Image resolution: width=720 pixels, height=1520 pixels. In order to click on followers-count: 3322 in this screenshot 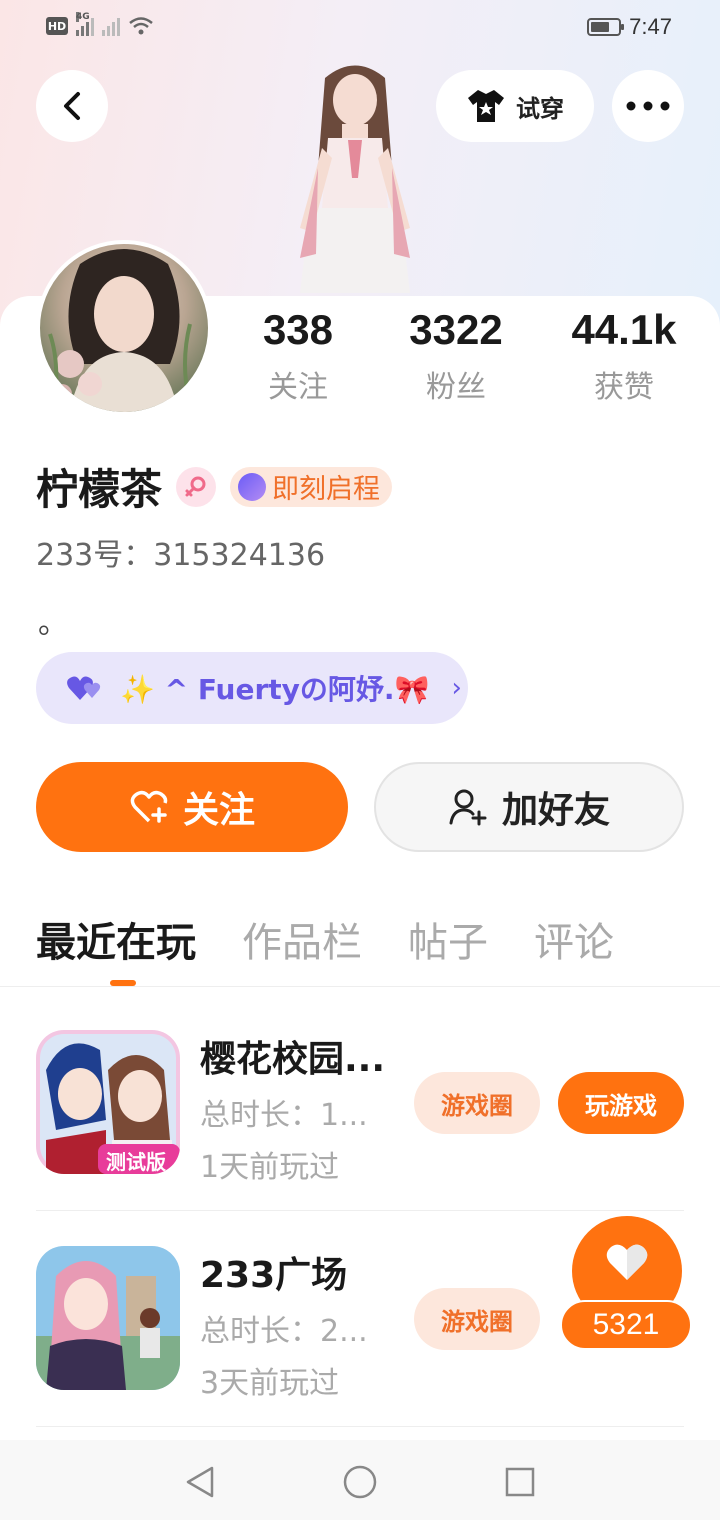, I will do `click(456, 329)`.